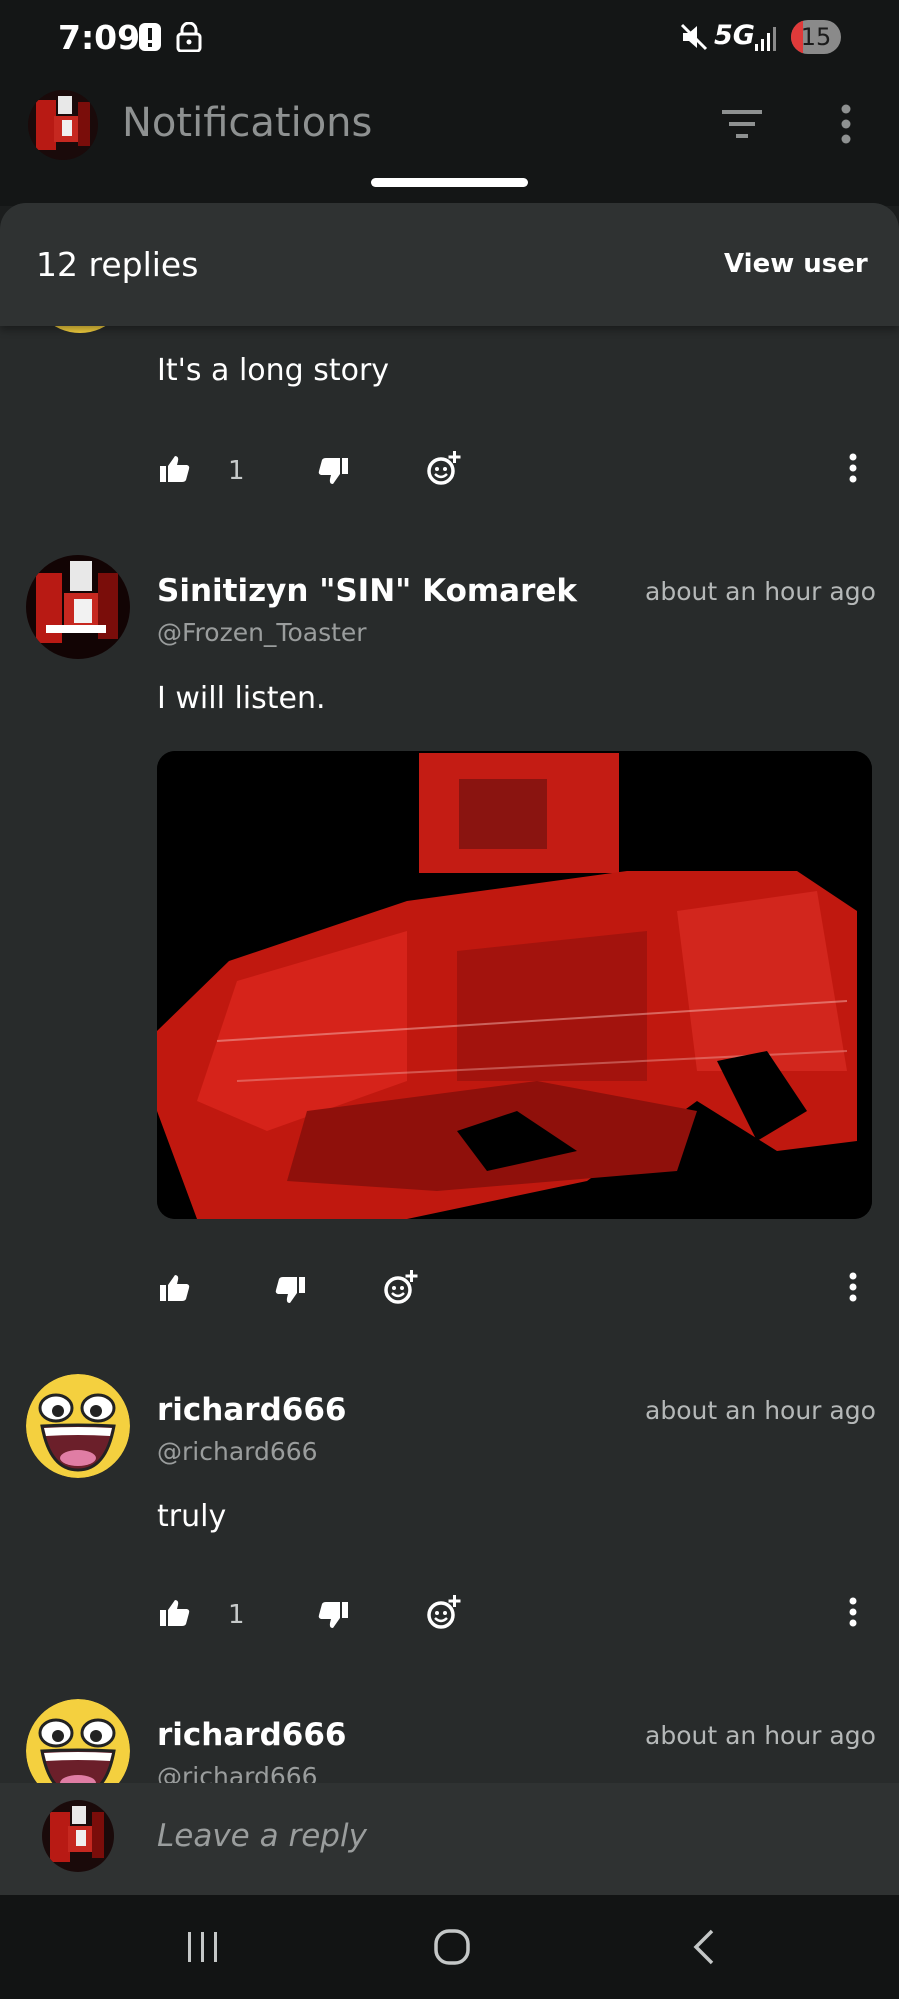 This screenshot has height=1999, width=899. Describe the element at coordinates (796, 264) in the screenshot. I see `view-user-button: View user` at that location.